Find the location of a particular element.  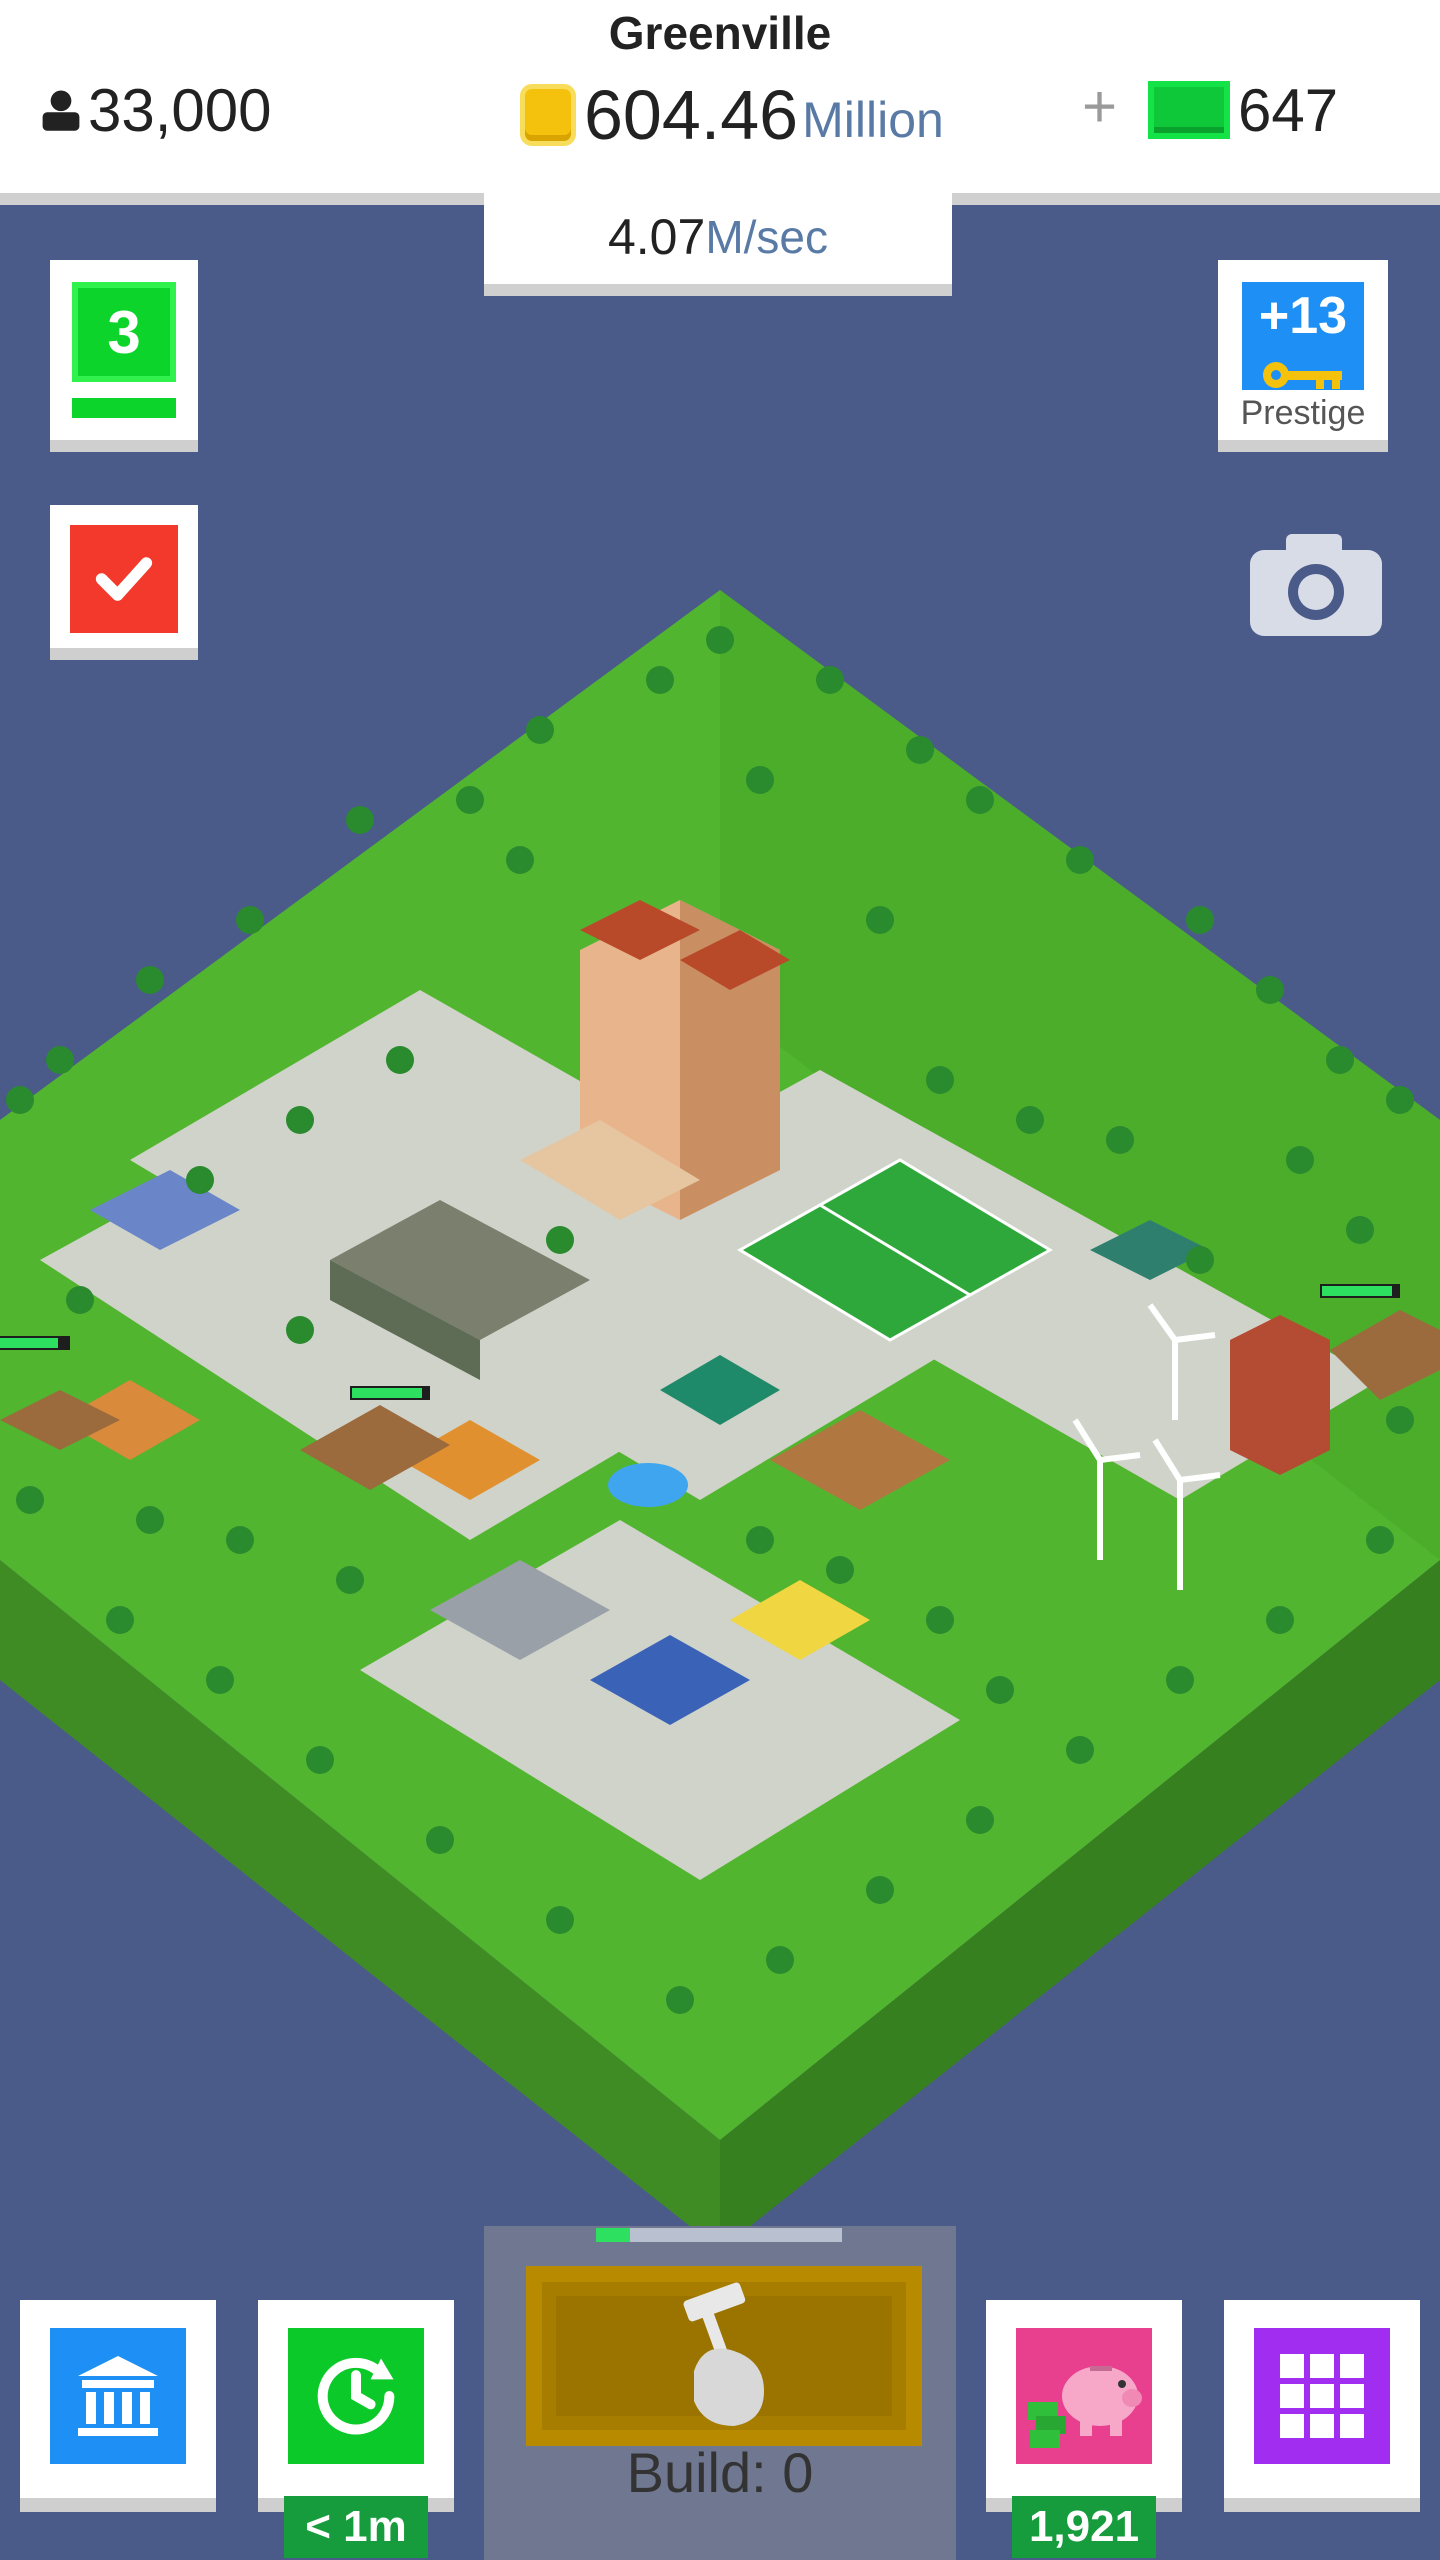

menu-grid-button is located at coordinates (1322, 2406).